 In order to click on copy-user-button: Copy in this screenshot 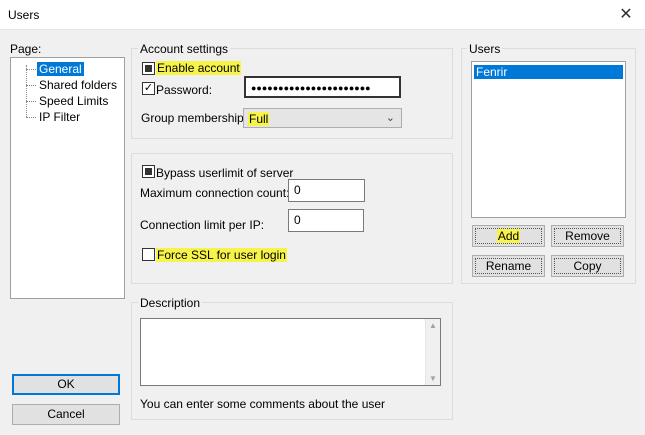, I will do `click(587, 266)`.